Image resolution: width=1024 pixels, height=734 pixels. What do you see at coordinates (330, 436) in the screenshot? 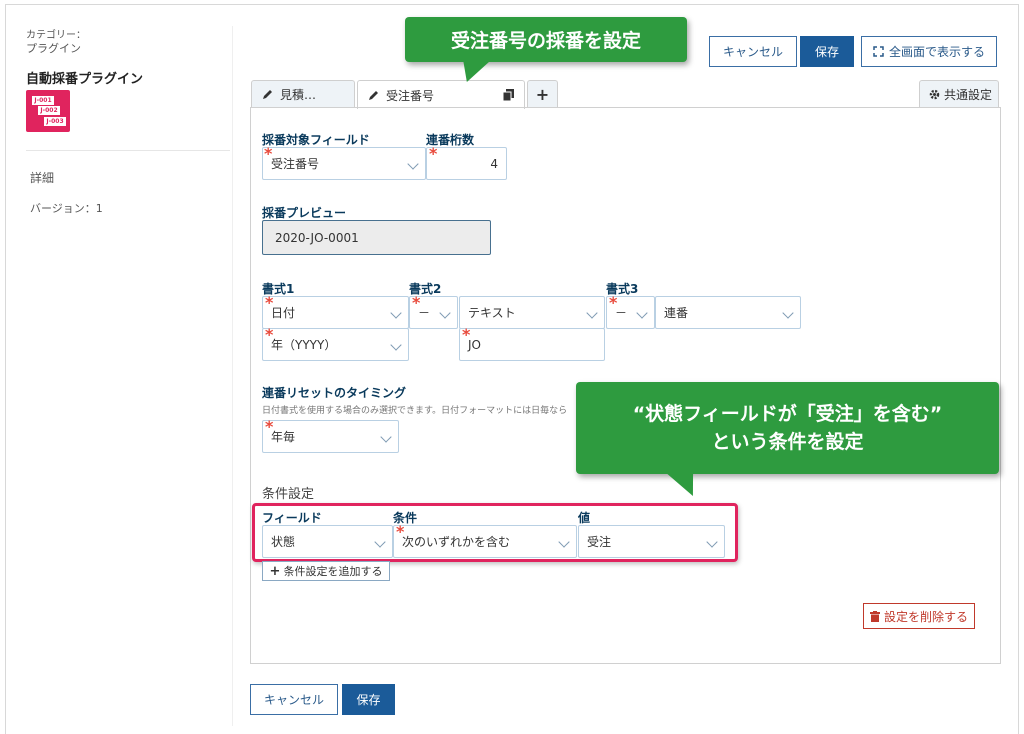
I see `reset-timing-select: 年毎` at bounding box center [330, 436].